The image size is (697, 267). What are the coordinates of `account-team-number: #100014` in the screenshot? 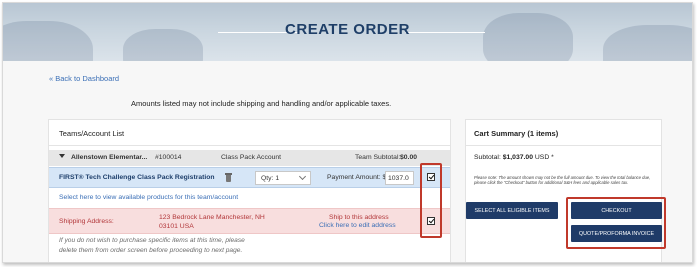 It's located at (168, 157).